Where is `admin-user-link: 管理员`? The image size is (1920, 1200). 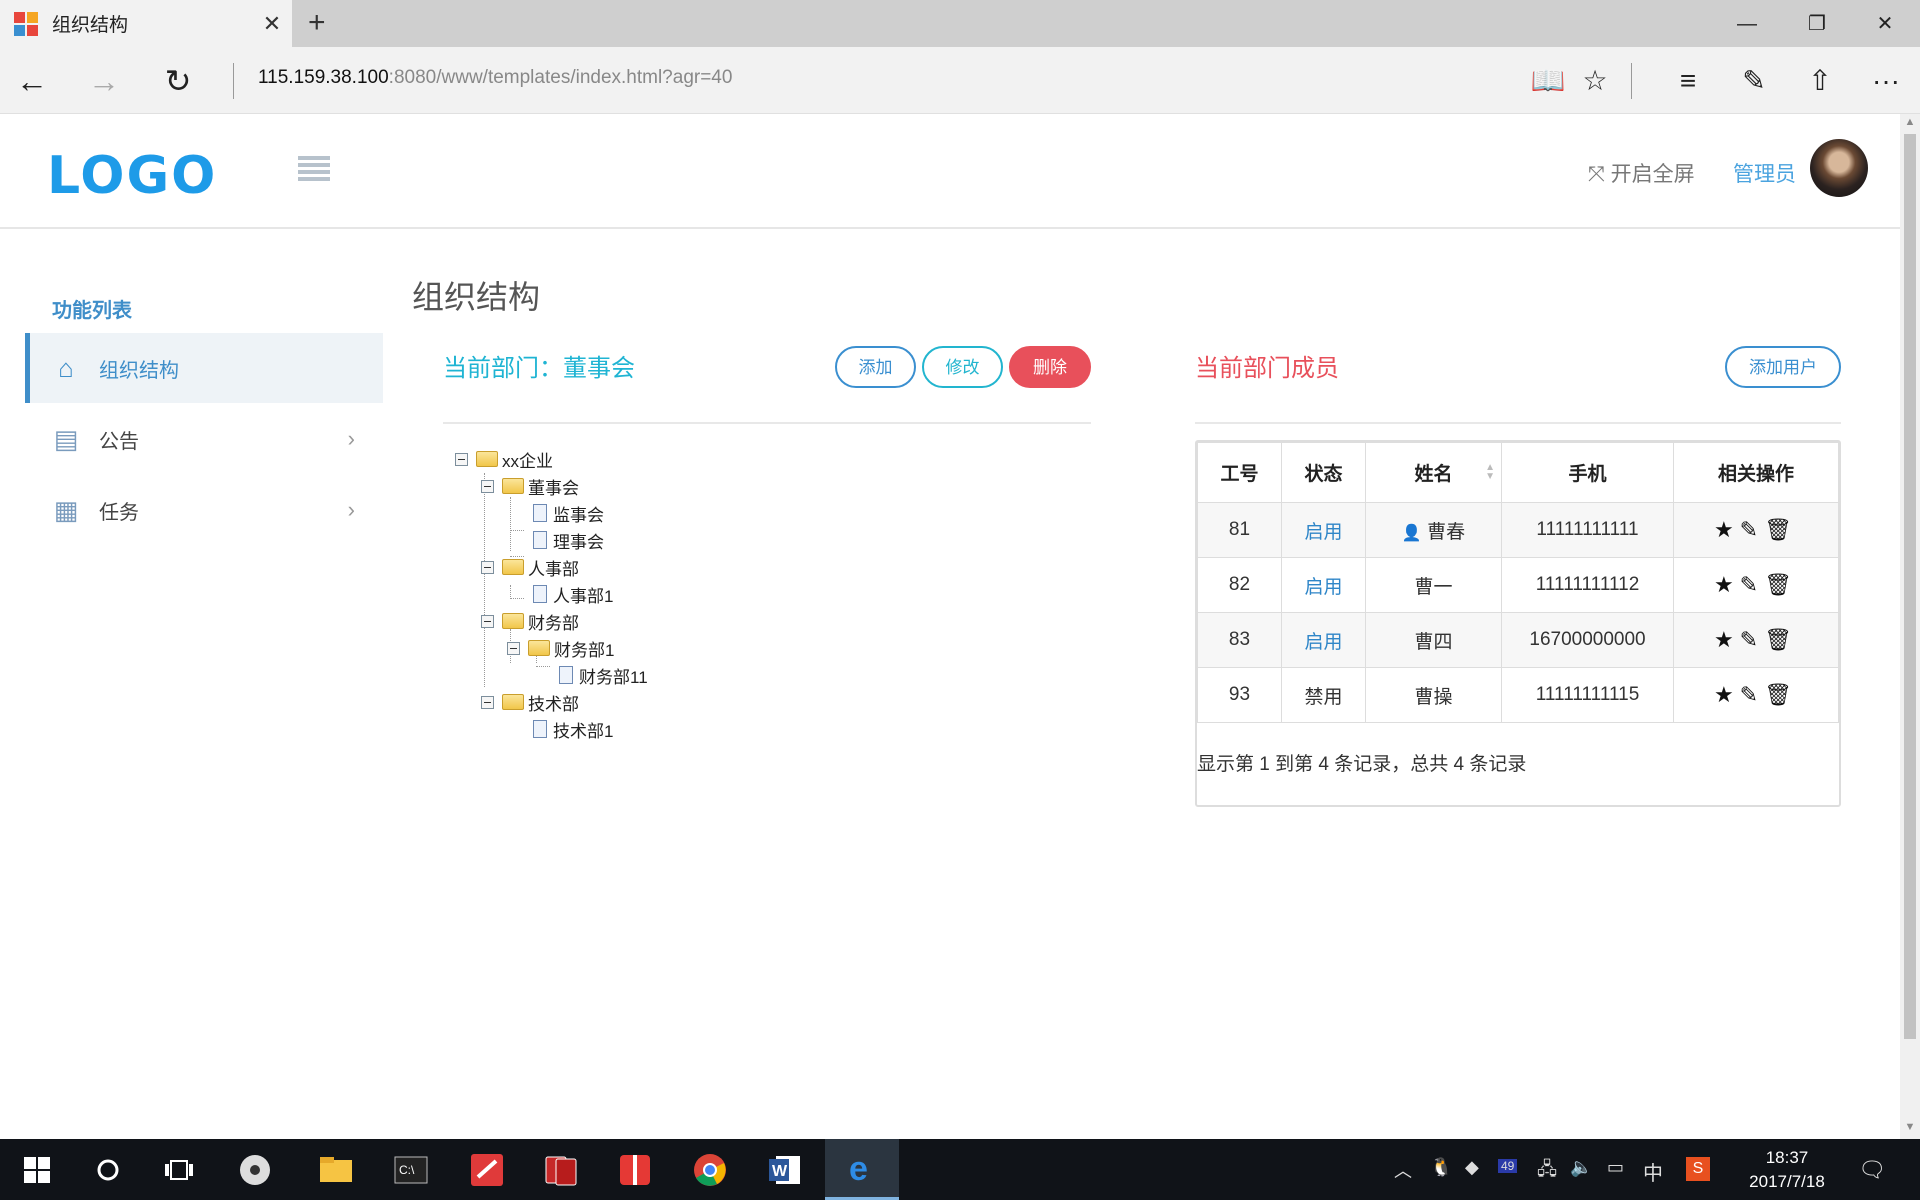 admin-user-link: 管理员 is located at coordinates (1764, 173).